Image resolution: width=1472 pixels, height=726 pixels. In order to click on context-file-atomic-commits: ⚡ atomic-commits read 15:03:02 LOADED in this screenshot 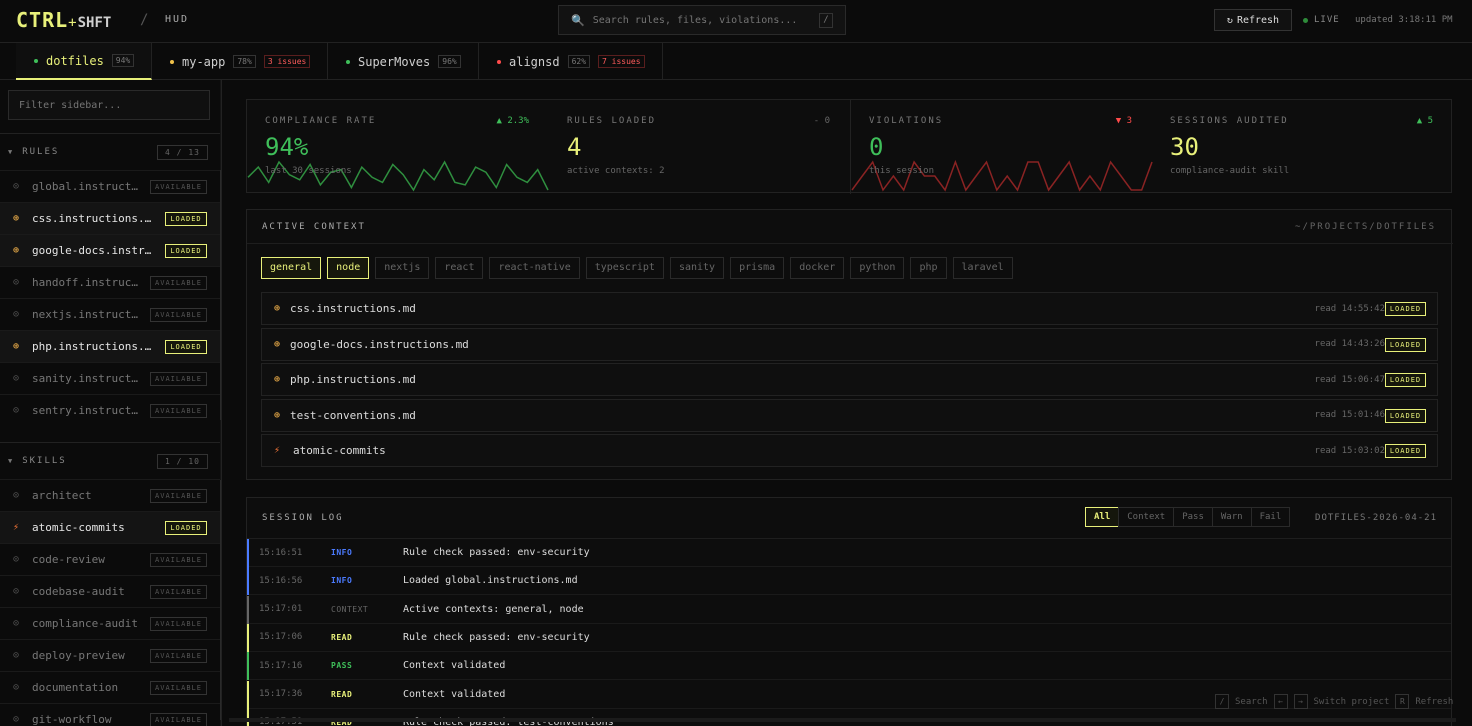, I will do `click(849, 450)`.